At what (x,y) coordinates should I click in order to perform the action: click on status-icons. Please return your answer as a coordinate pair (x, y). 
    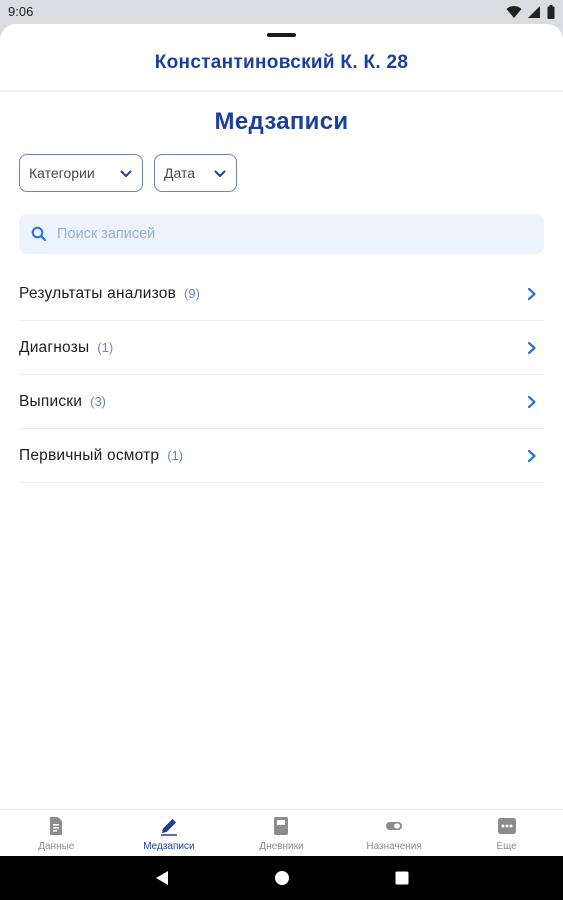
    Looking at the image, I should click on (530, 12).